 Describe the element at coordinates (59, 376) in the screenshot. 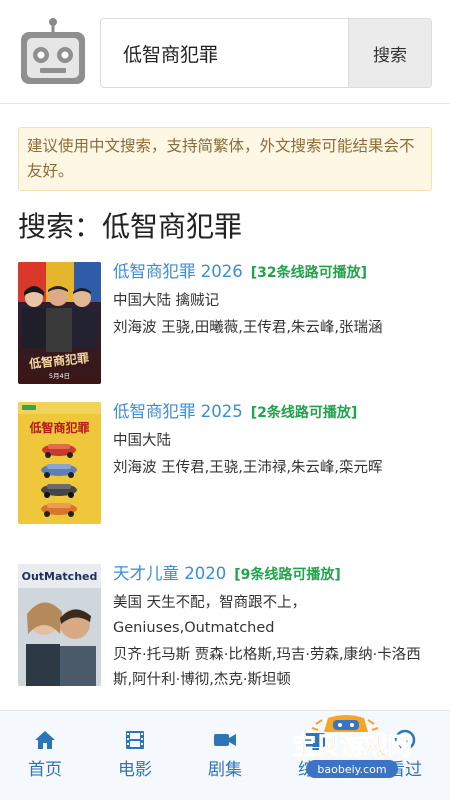

I see `poster-date-text: 5月4日` at that location.